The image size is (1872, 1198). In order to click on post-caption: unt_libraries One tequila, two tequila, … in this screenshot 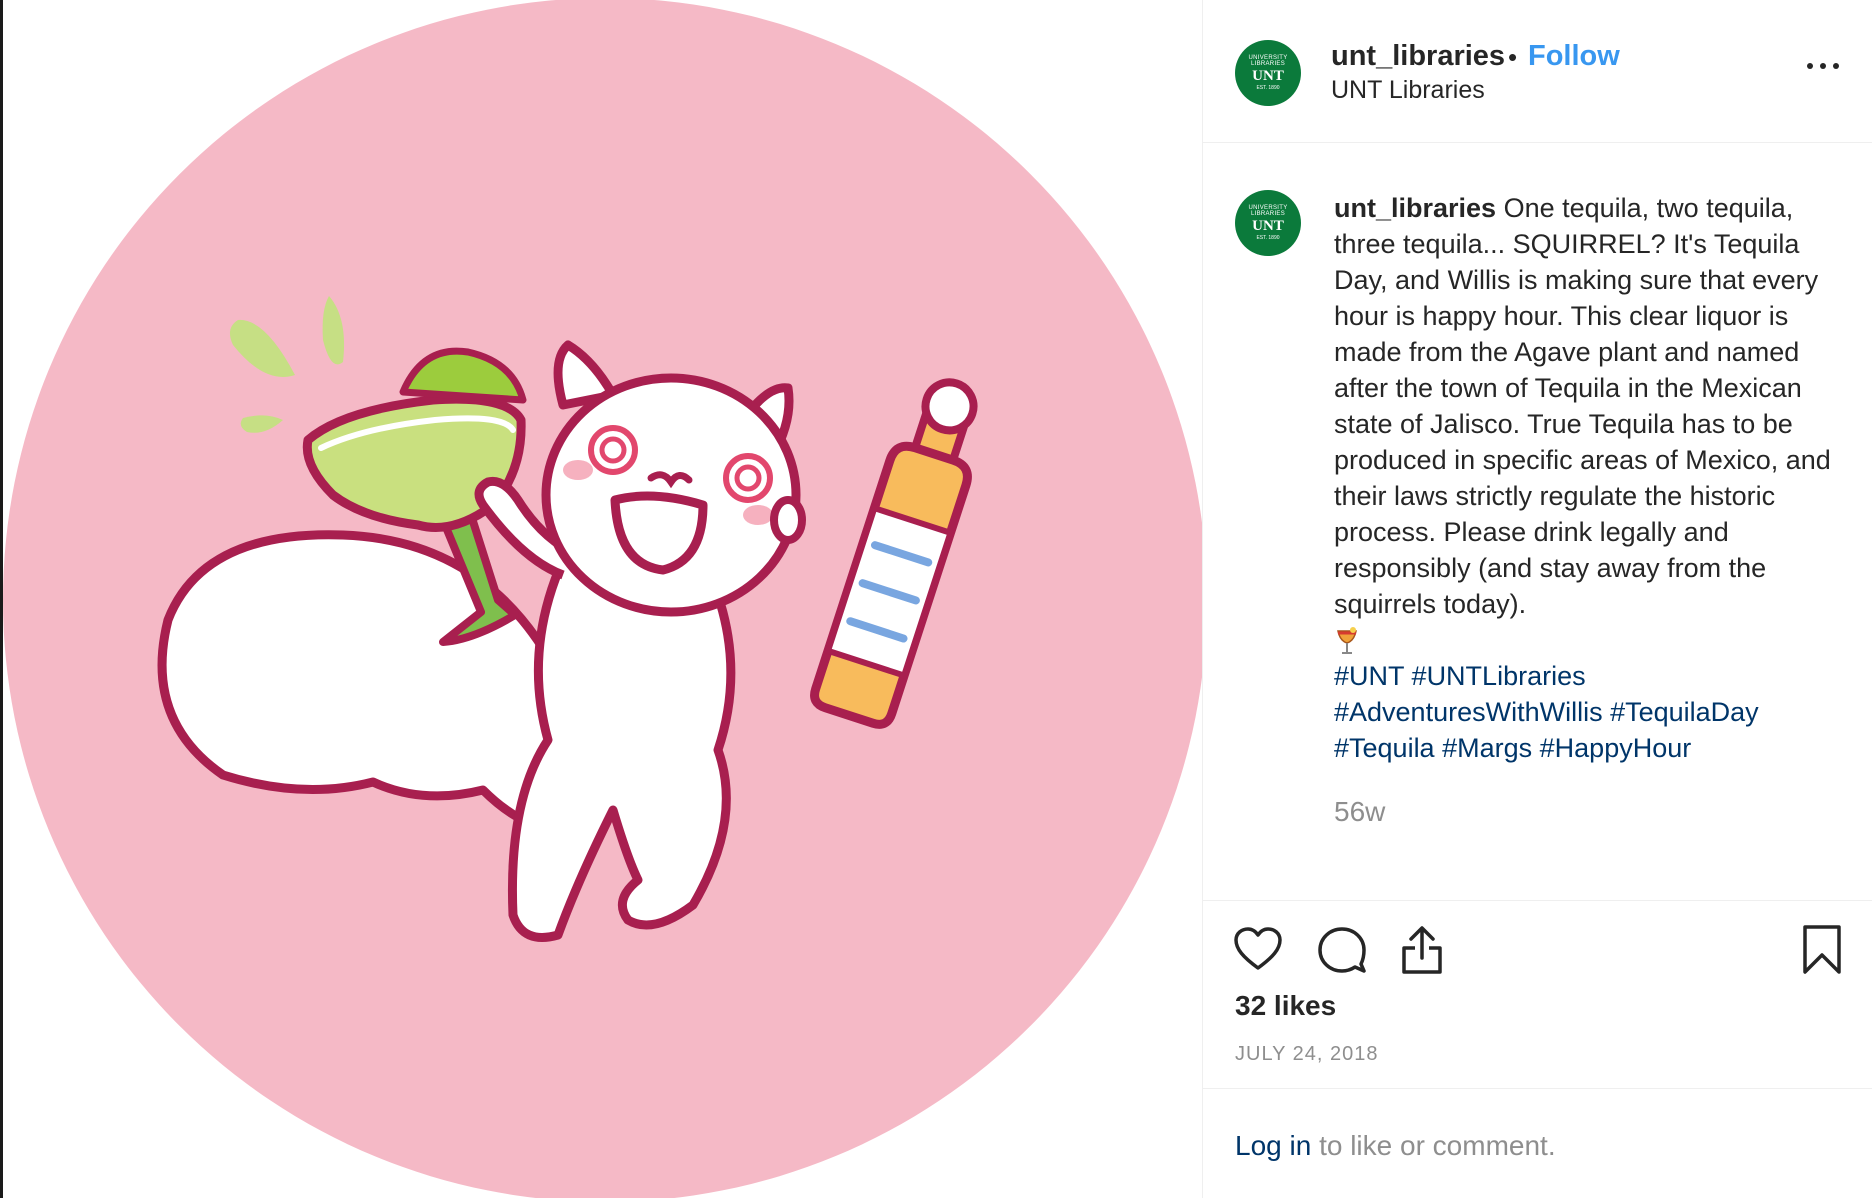, I will do `click(1591, 478)`.